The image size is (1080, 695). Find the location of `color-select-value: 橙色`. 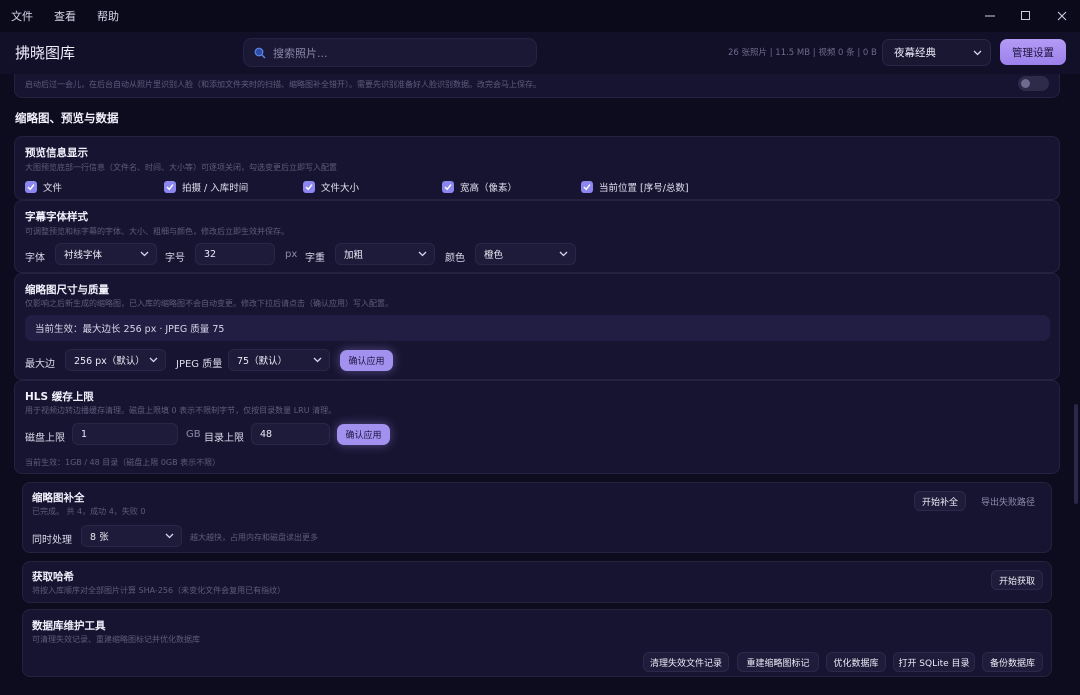

color-select-value: 橙色 is located at coordinates (494, 255).